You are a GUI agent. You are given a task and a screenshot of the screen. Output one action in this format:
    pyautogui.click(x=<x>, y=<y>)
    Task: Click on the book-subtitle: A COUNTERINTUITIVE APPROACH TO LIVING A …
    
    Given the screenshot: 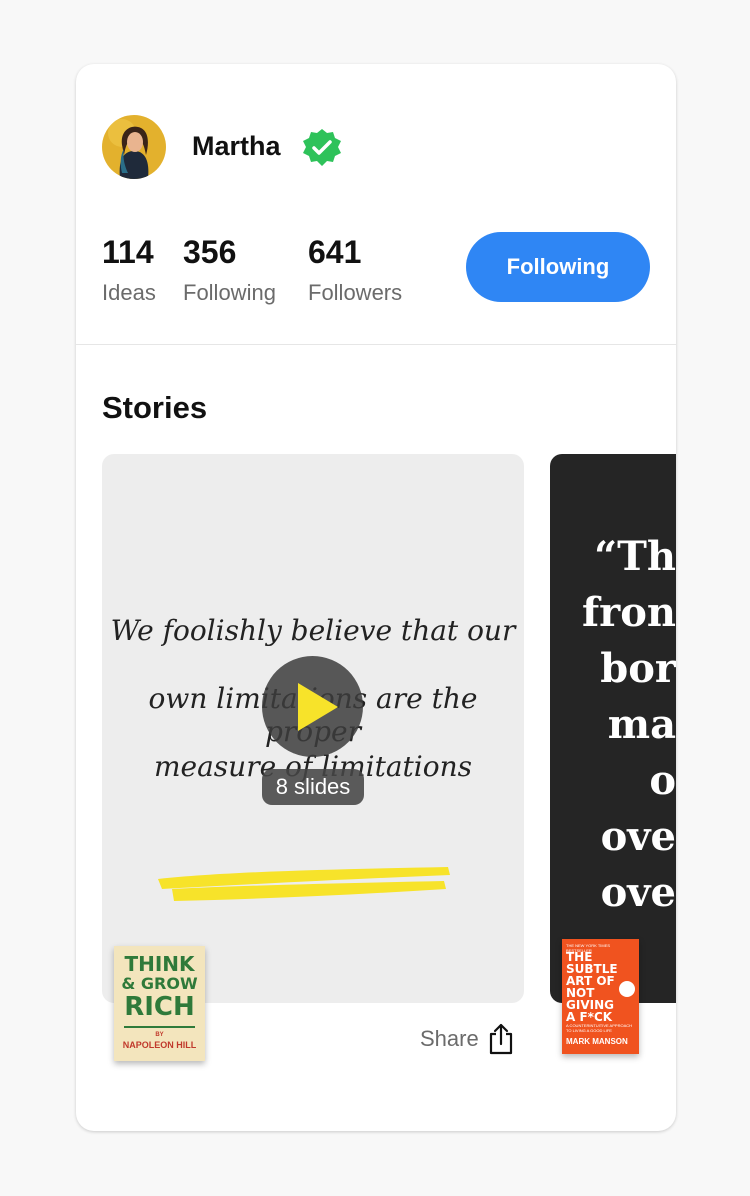 What is the action you would take?
    pyautogui.click(x=599, y=1028)
    